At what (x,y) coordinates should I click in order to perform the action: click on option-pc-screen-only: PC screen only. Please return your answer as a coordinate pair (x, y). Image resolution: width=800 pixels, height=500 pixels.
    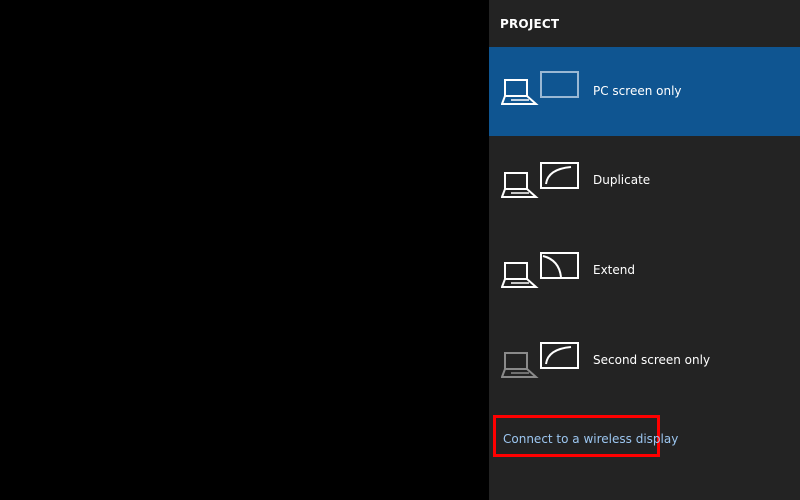
    Looking at the image, I should click on (644, 91).